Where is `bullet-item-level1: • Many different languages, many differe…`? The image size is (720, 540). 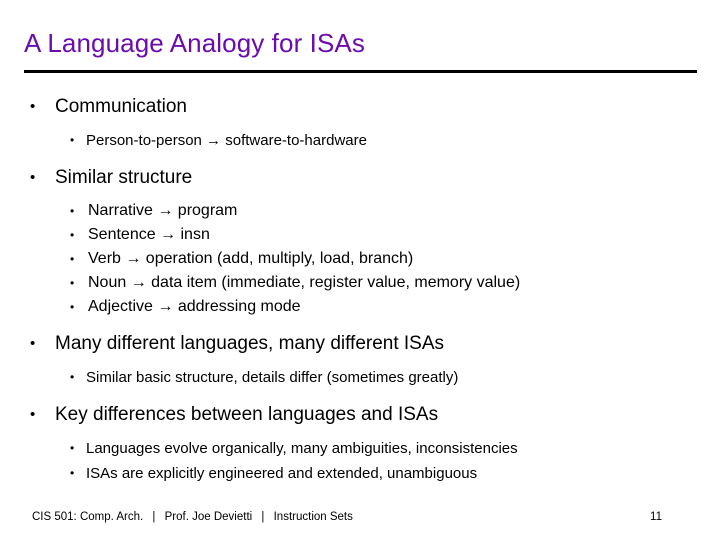 bullet-item-level1: • Many different languages, many differe… is located at coordinates (360, 344).